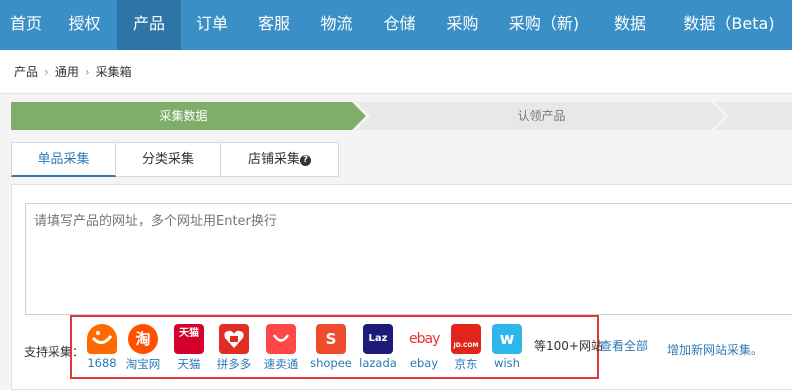 The width and height of the screenshot is (792, 390). What do you see at coordinates (234, 364) in the screenshot?
I see `site-label: 拼多多` at bounding box center [234, 364].